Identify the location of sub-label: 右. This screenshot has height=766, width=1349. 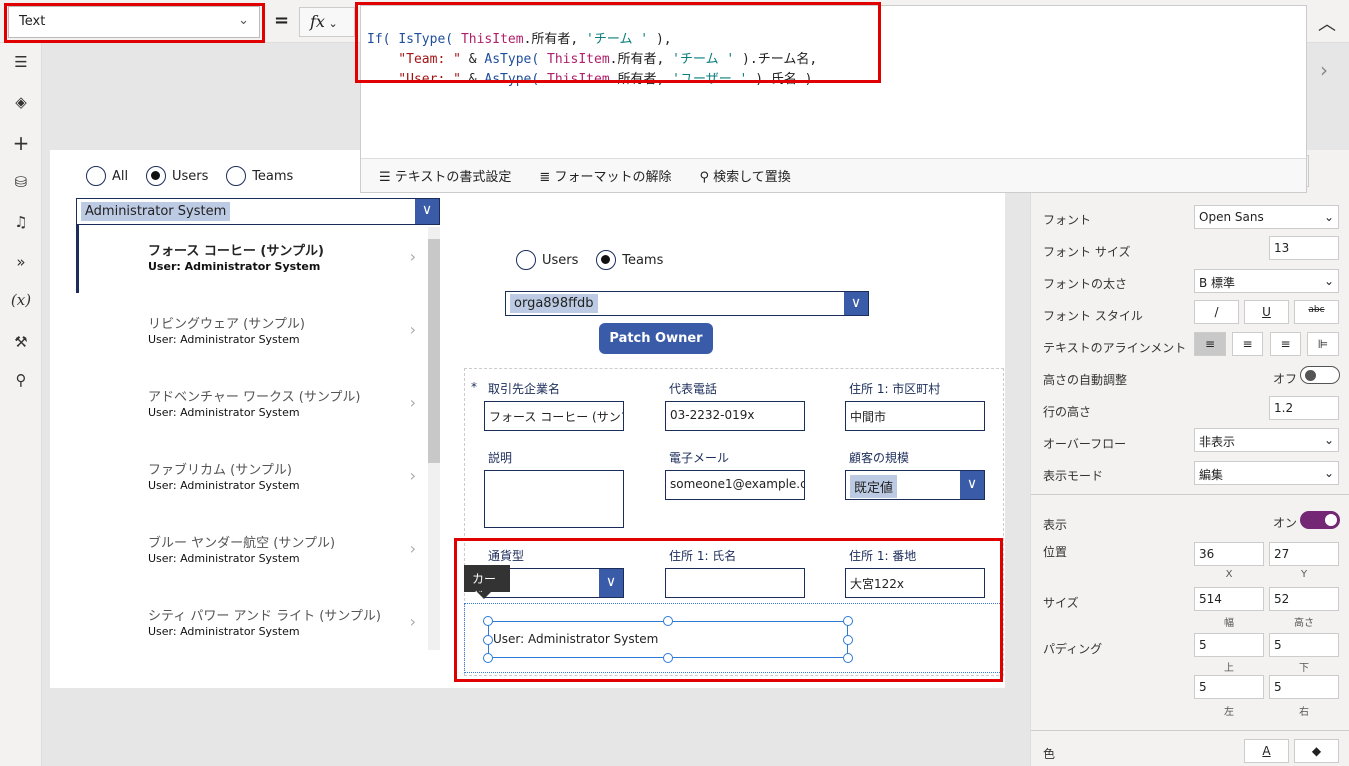
(1304, 712).